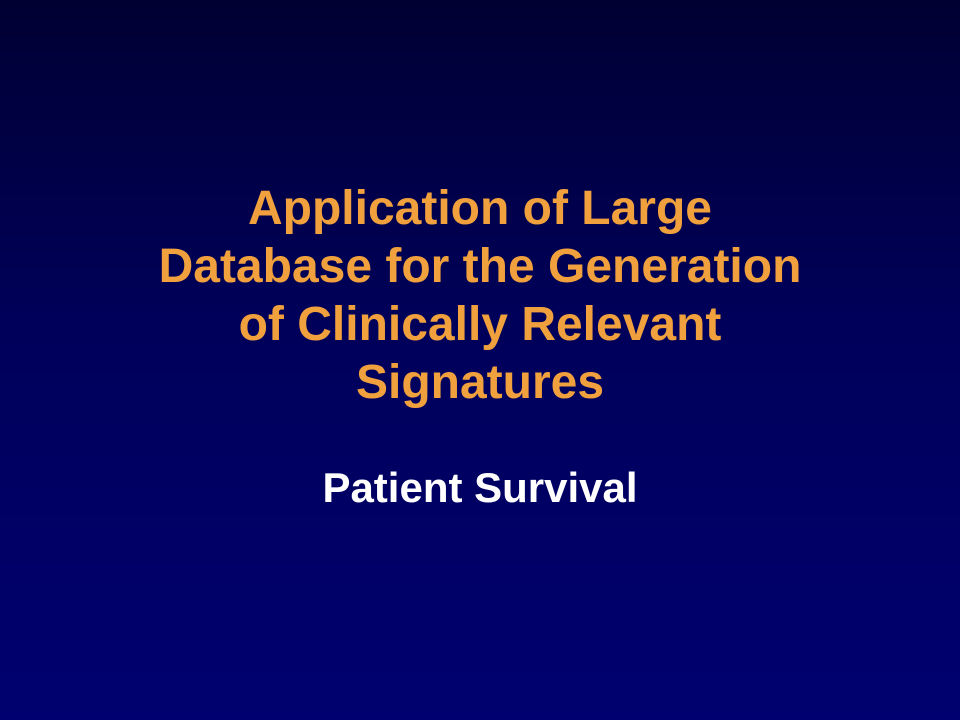 The height and width of the screenshot is (720, 960). What do you see at coordinates (479, 208) in the screenshot?
I see `slide-title-line: Application of Large` at bounding box center [479, 208].